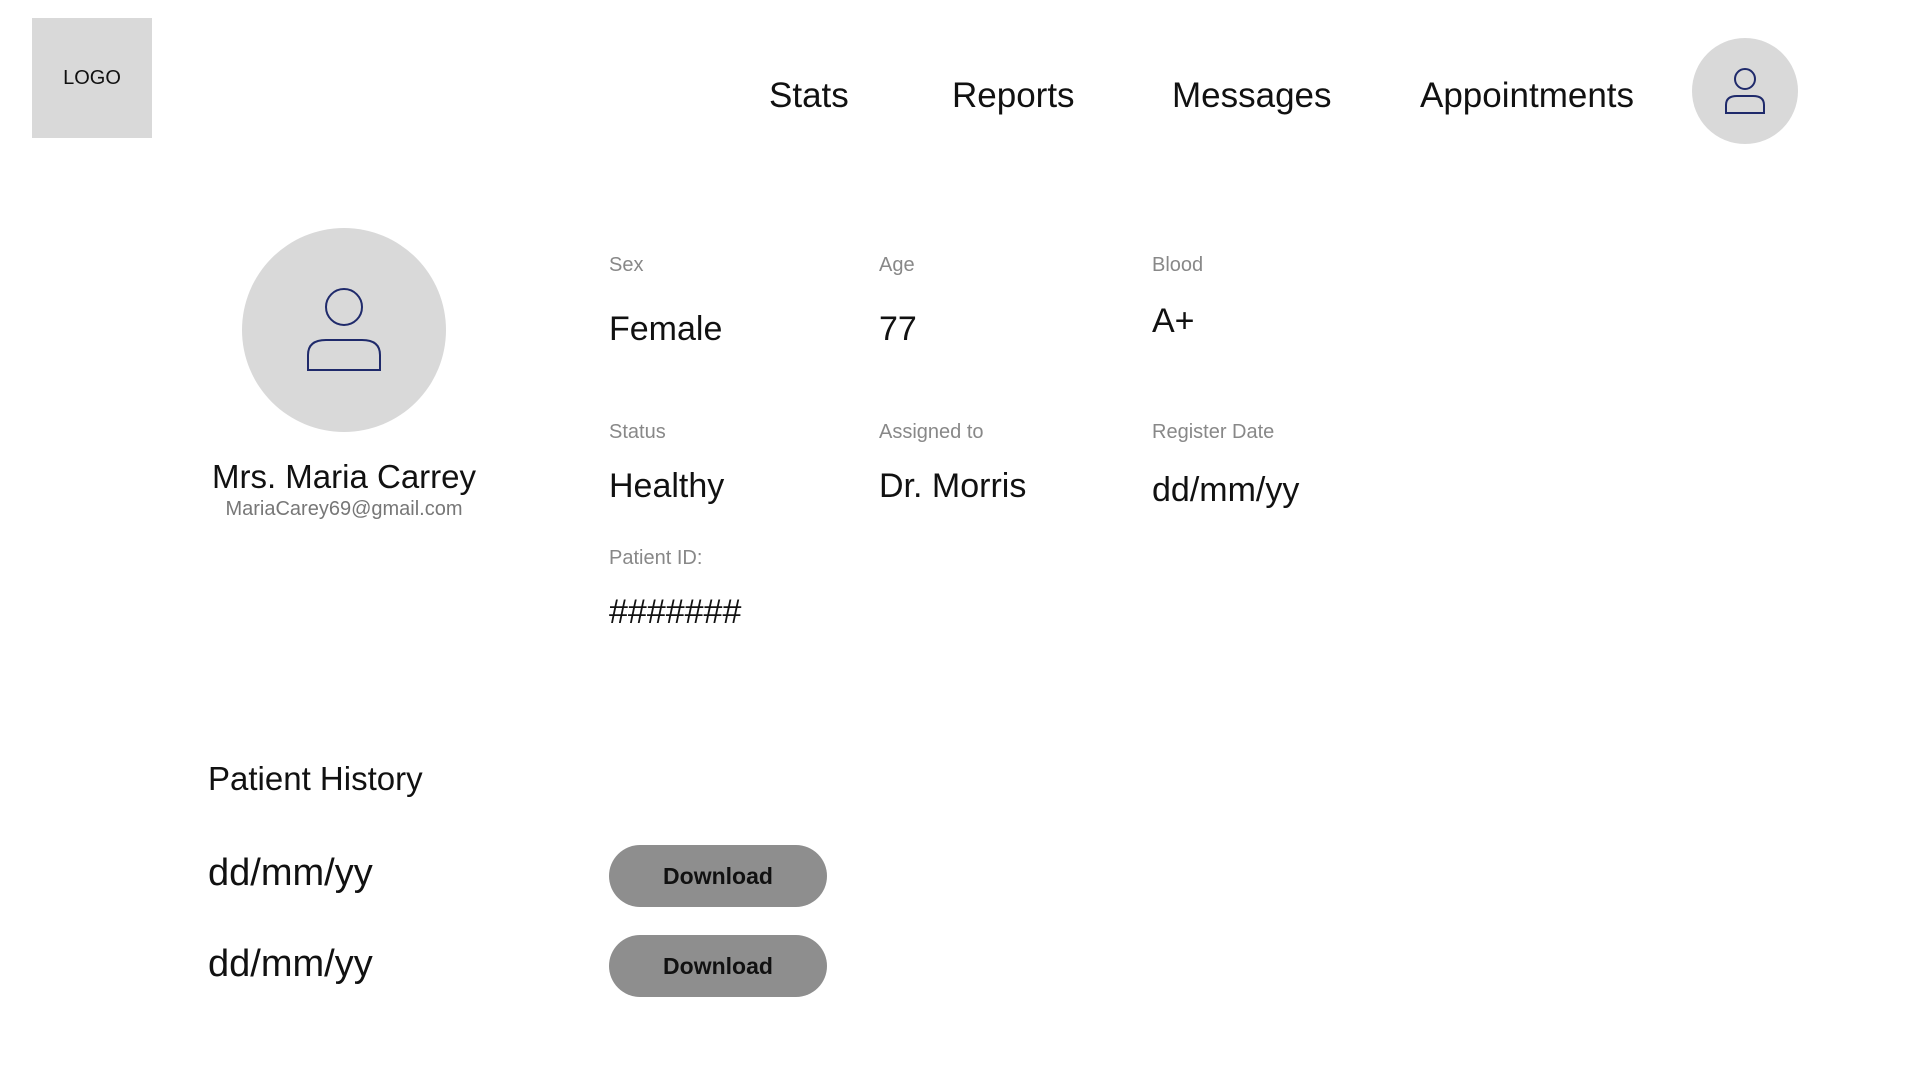 The image size is (1920, 1080). Describe the element at coordinates (898, 329) in the screenshot. I see `age-value: 77` at that location.